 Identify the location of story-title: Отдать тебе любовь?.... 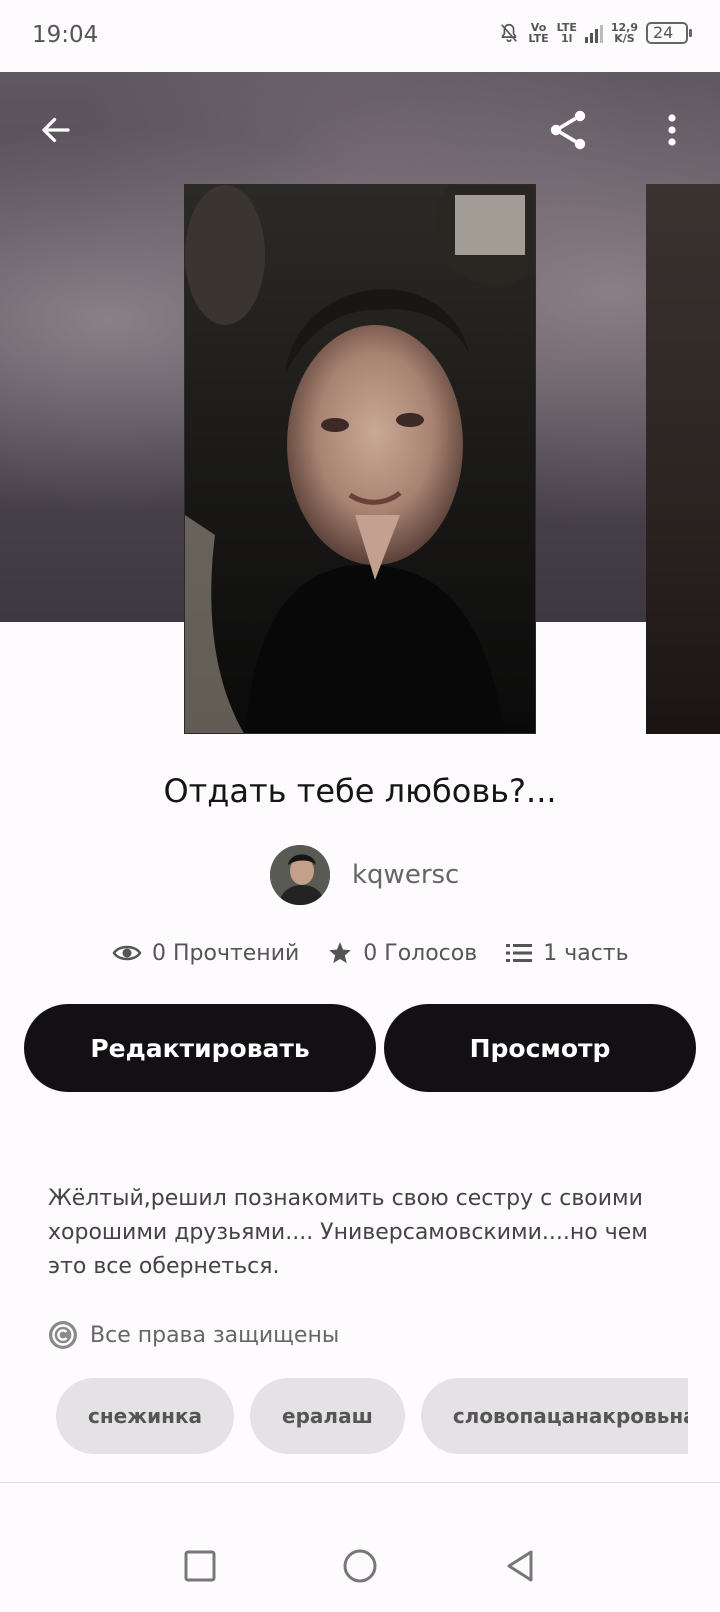
(360, 791).